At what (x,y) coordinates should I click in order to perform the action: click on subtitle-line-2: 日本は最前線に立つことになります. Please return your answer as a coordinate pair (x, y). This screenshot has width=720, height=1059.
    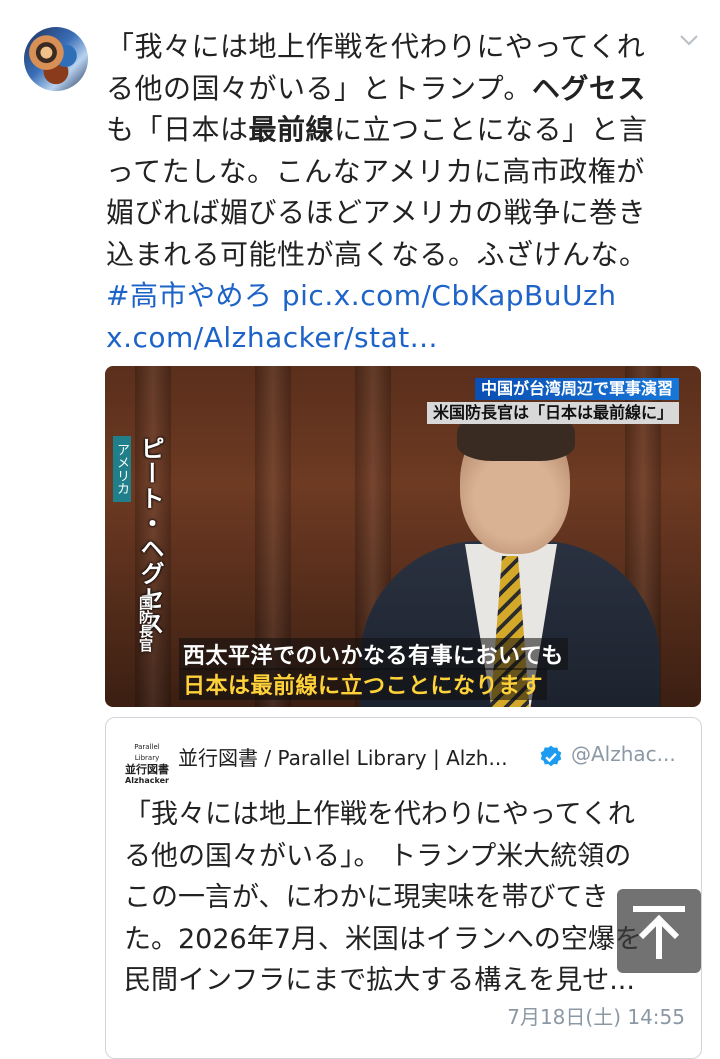
    Looking at the image, I should click on (363, 684).